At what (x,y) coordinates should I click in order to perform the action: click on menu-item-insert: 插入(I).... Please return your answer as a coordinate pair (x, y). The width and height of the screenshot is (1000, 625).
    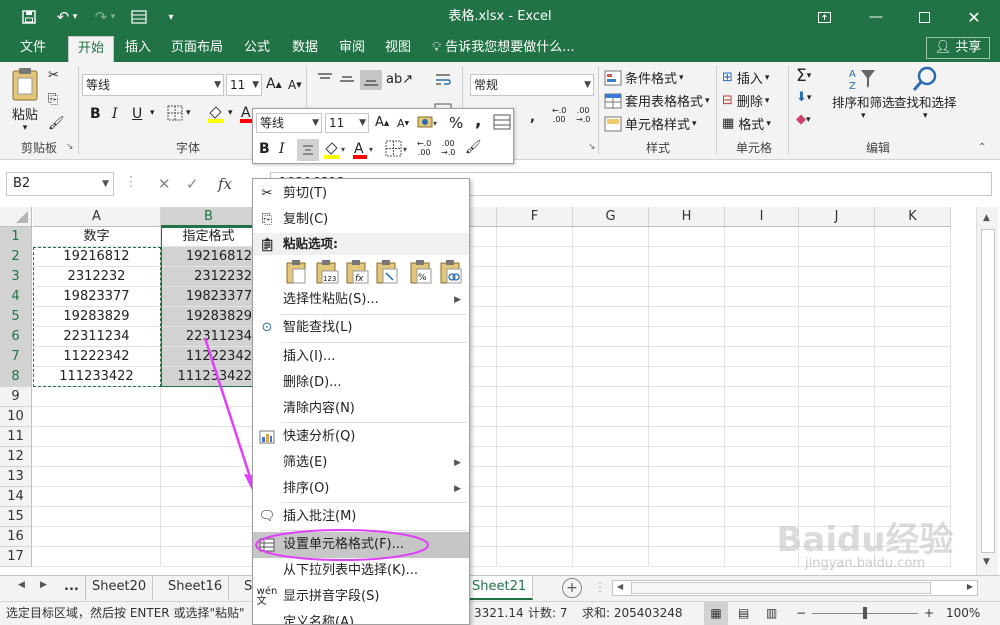
    Looking at the image, I should click on (361, 357).